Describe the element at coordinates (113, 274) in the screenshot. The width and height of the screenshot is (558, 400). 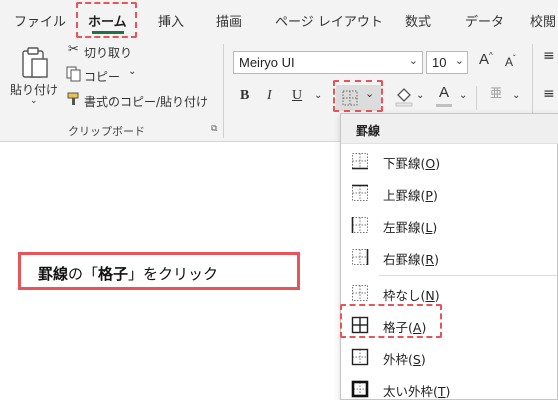
I see `instruction-keyword-all-borders: 格子` at that location.